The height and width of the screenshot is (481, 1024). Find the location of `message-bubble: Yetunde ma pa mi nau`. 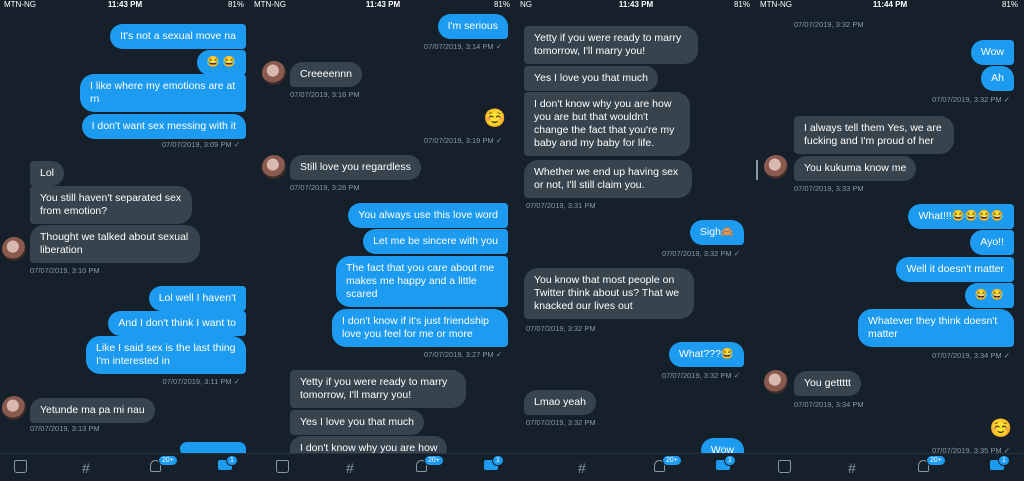

message-bubble: Yetunde ma pa mi nau is located at coordinates (92, 410).